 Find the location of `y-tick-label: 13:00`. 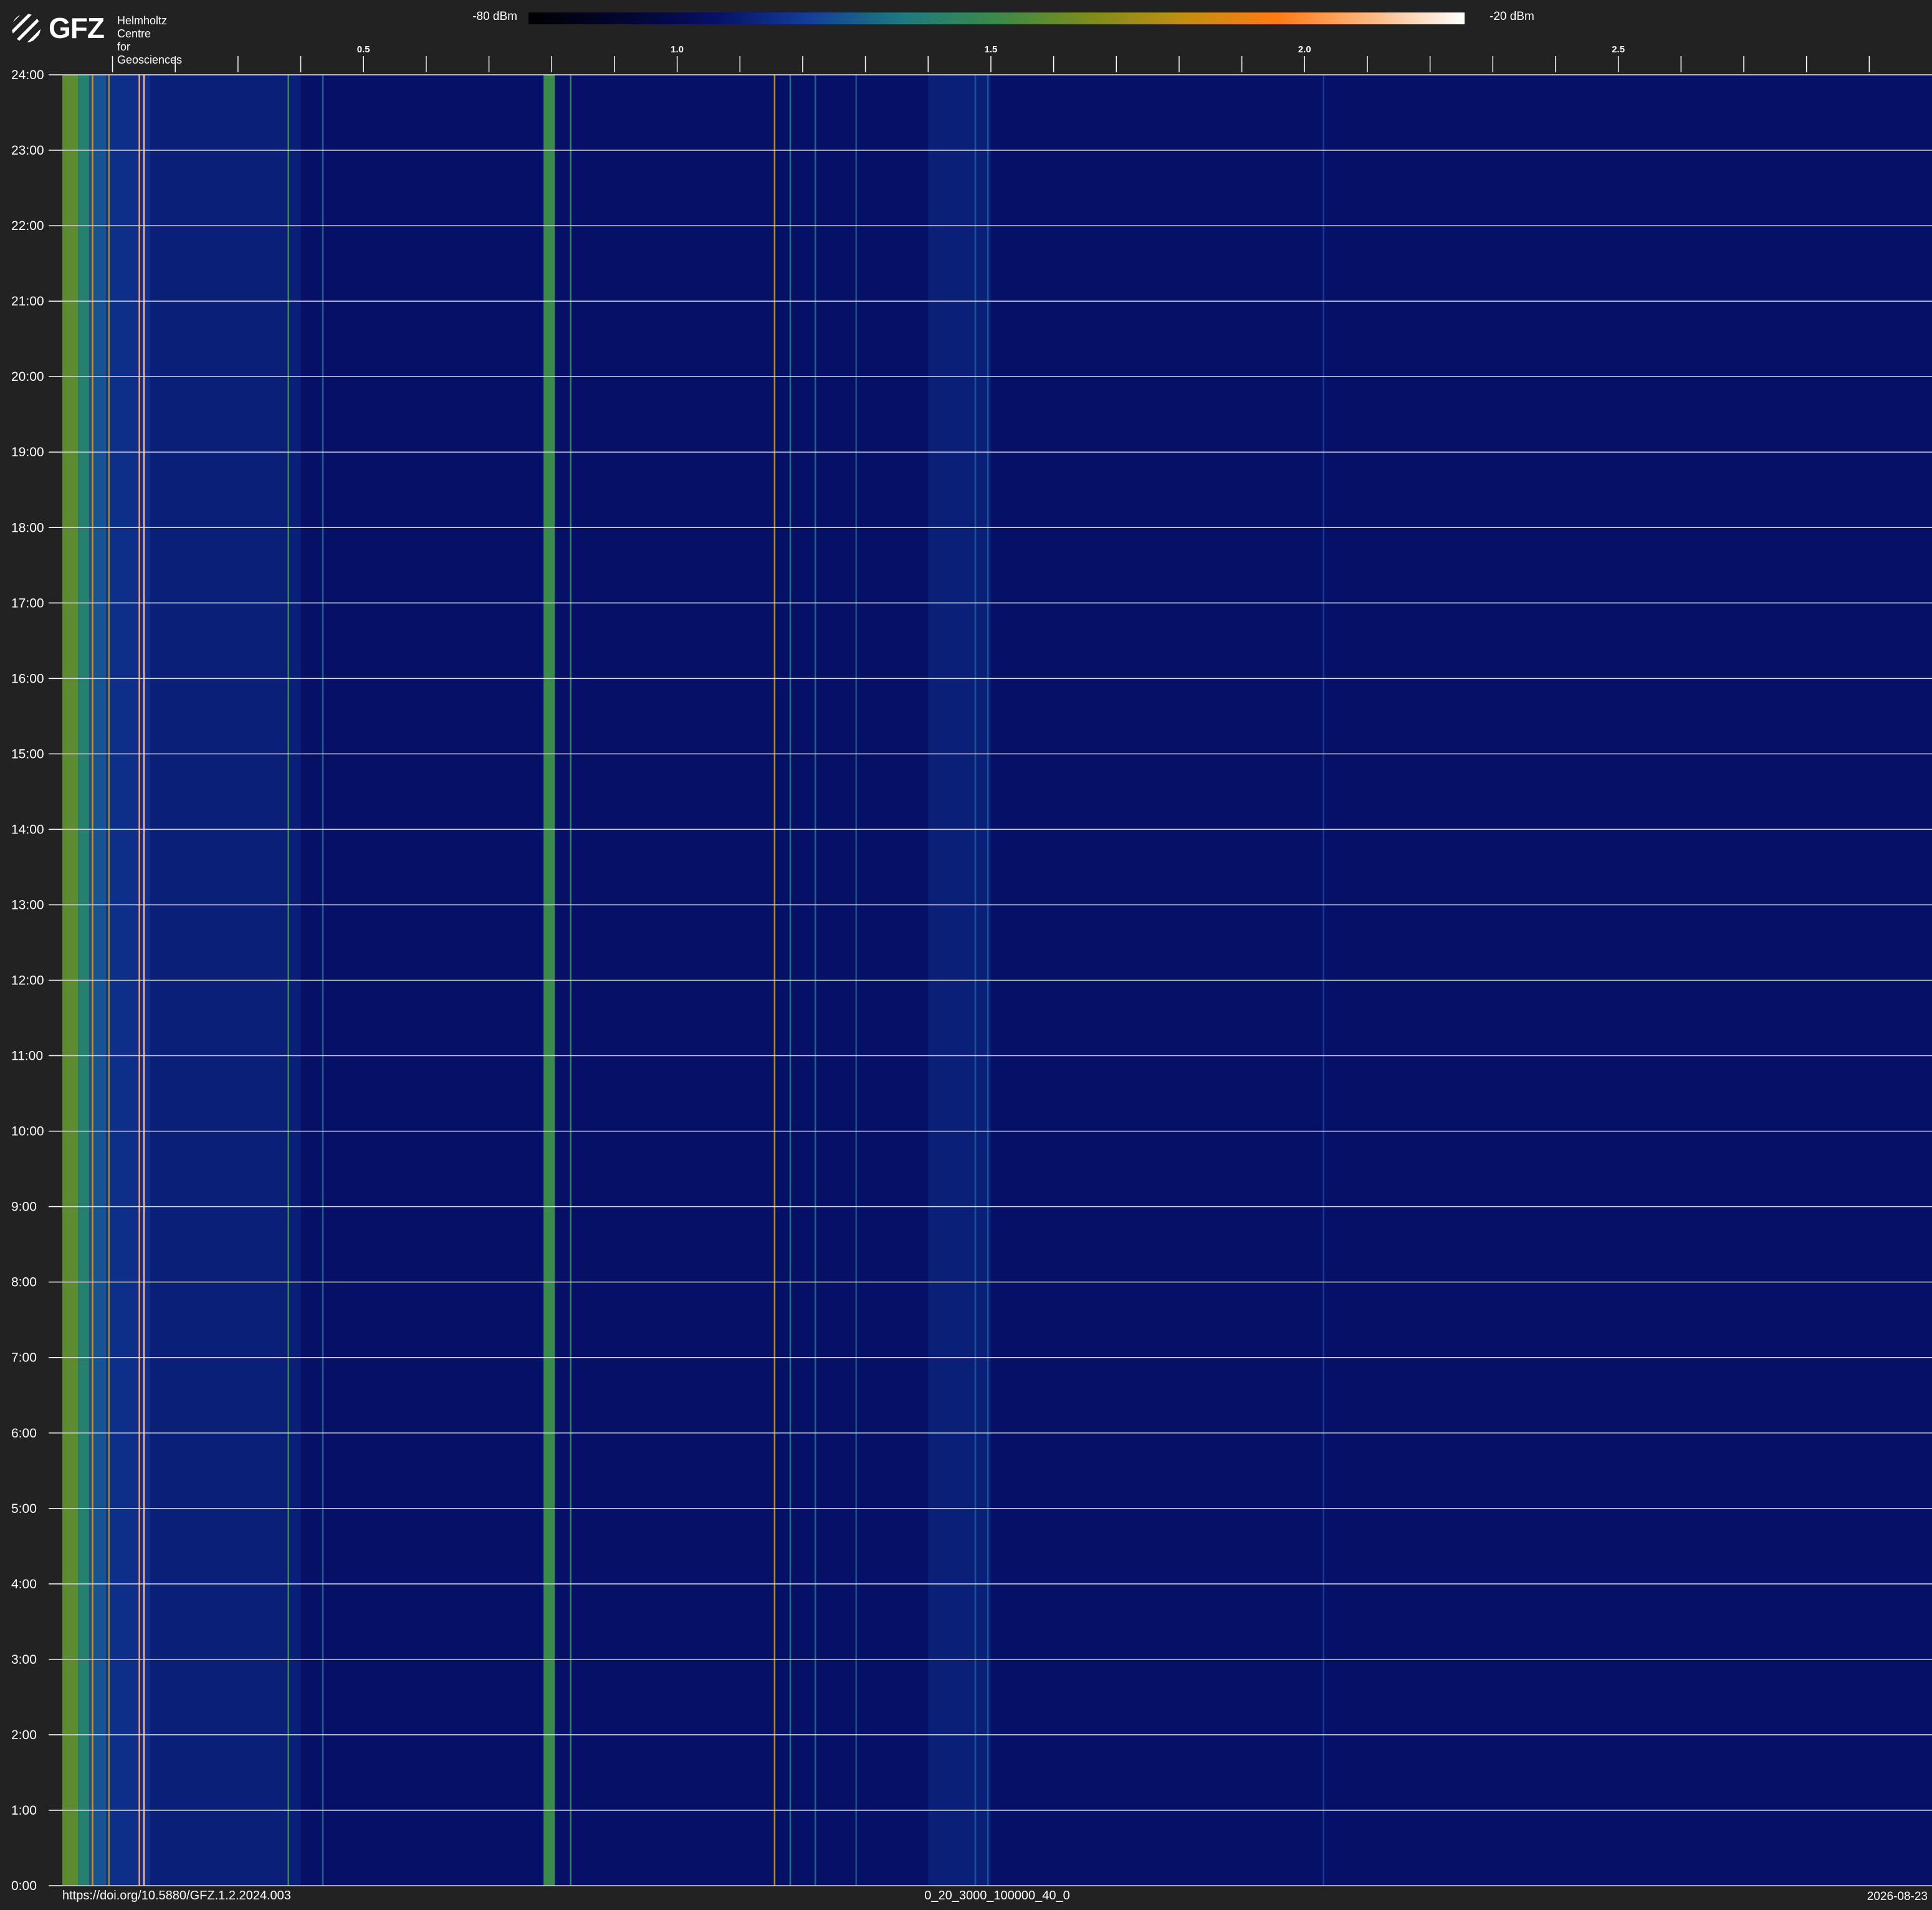

y-tick-label: 13:00 is located at coordinates (27, 905).